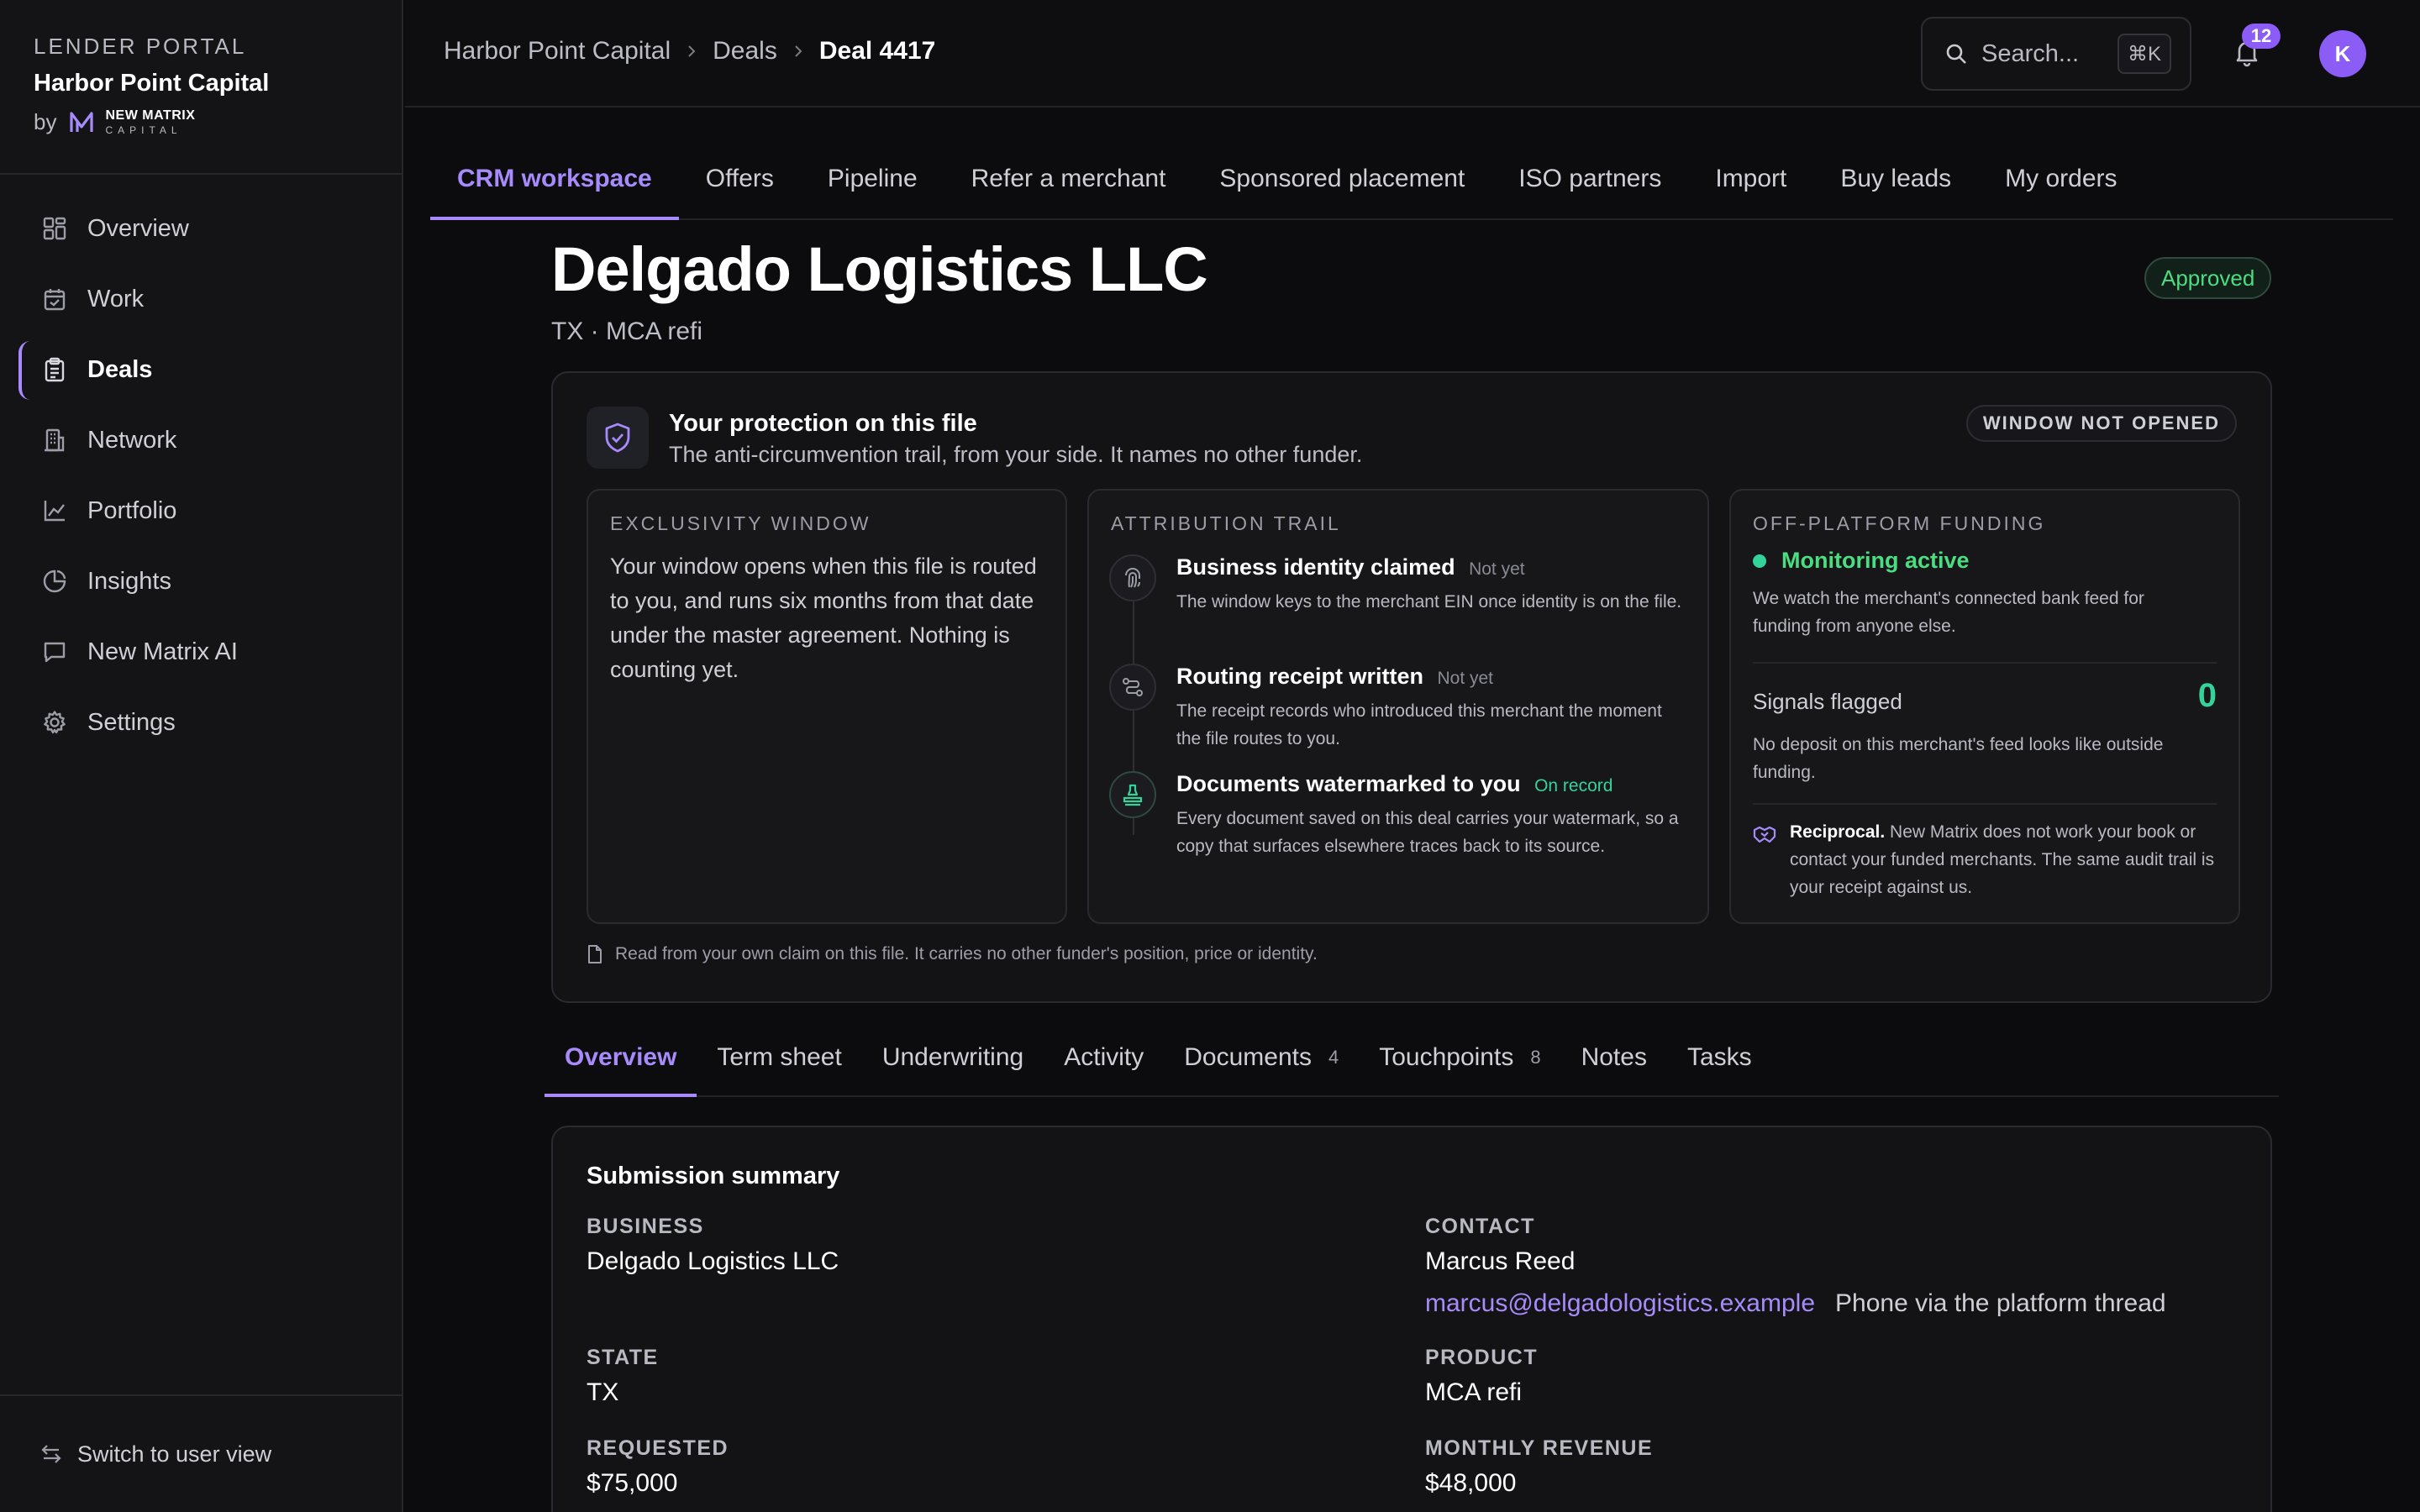 The image size is (2420, 1512). Describe the element at coordinates (54, 440) in the screenshot. I see `building-icon` at that location.